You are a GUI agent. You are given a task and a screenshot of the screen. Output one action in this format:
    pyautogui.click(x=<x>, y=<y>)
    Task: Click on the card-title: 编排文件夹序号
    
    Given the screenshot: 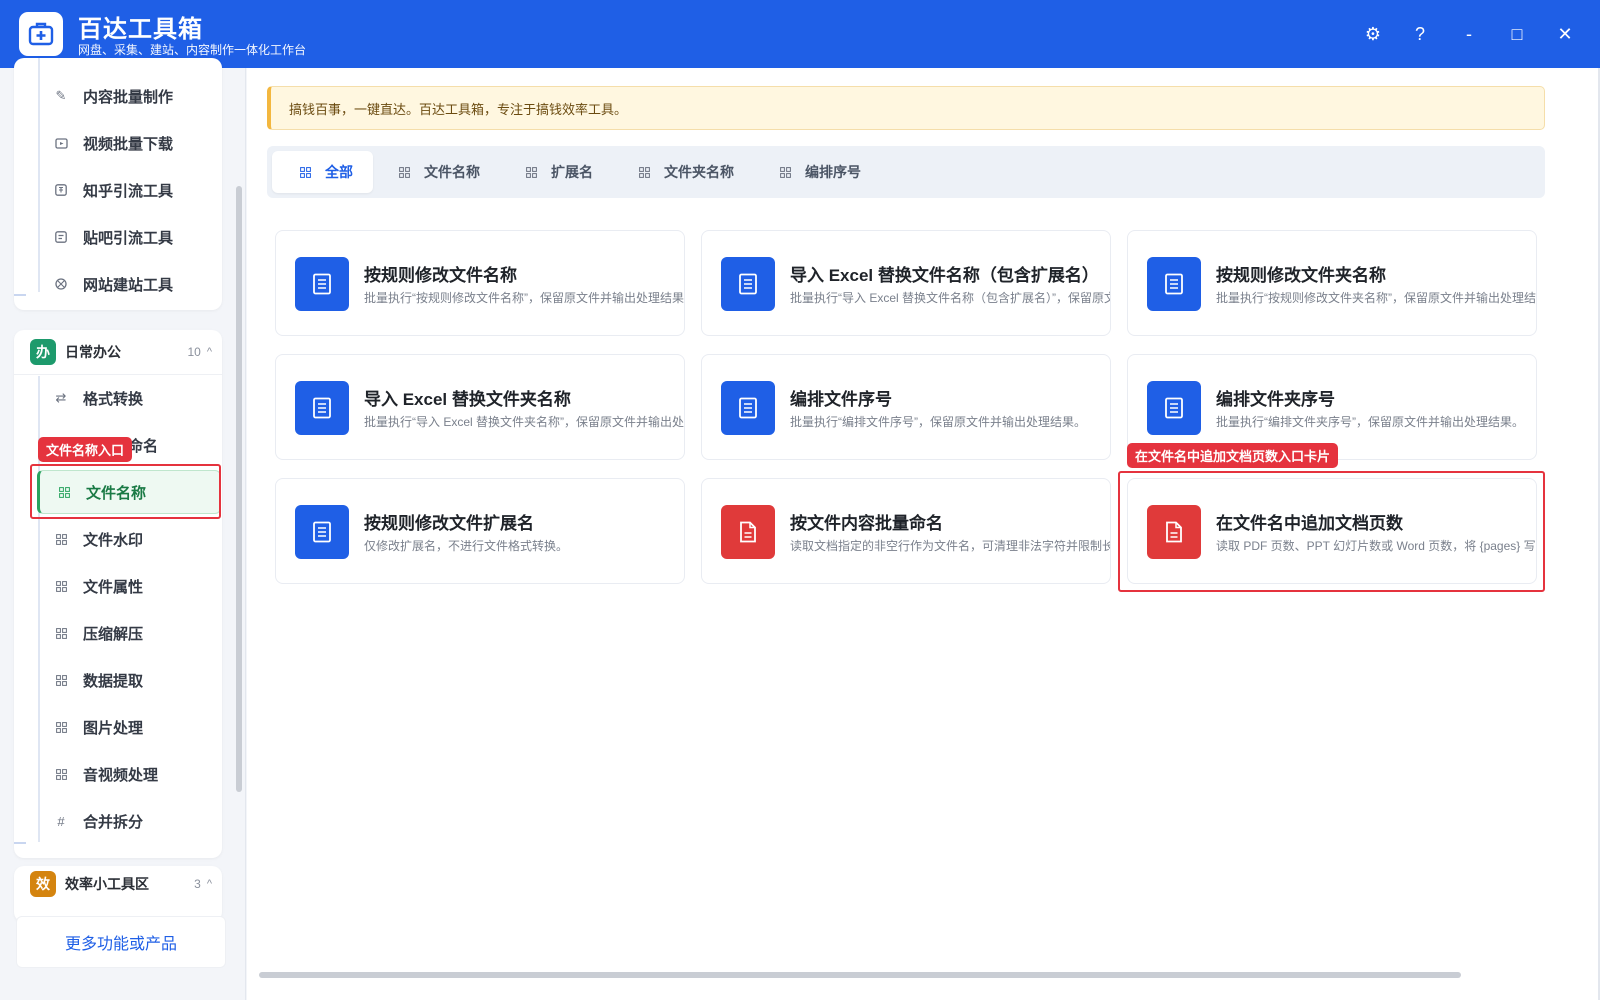 What is the action you would take?
    pyautogui.click(x=1275, y=399)
    